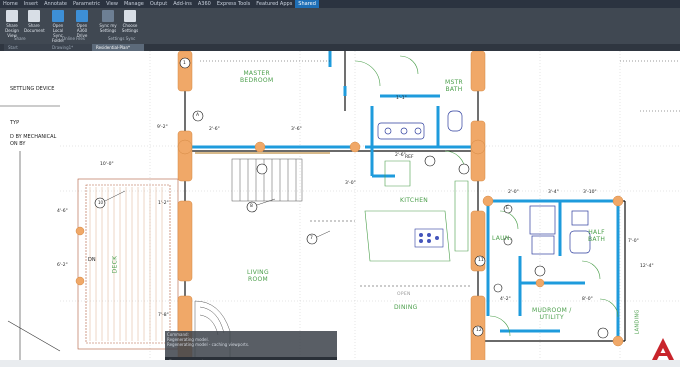 This screenshot has width=680, height=367. I want to click on tag-12: 12, so click(479, 330).